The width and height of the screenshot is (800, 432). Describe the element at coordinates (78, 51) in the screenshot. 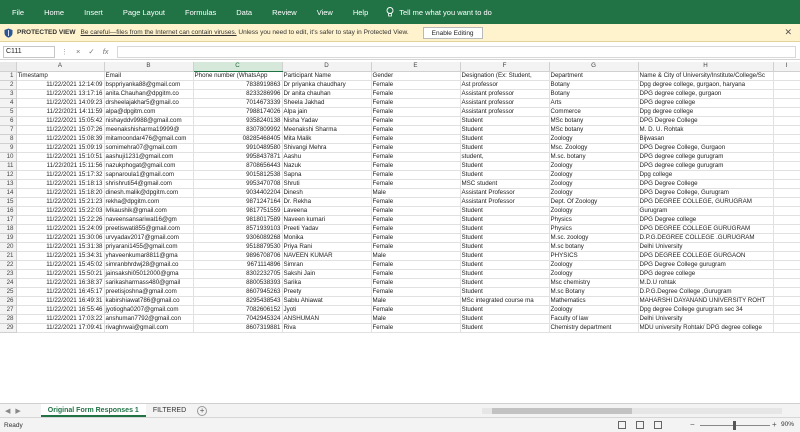

I see `cancel-icon: ×` at that location.